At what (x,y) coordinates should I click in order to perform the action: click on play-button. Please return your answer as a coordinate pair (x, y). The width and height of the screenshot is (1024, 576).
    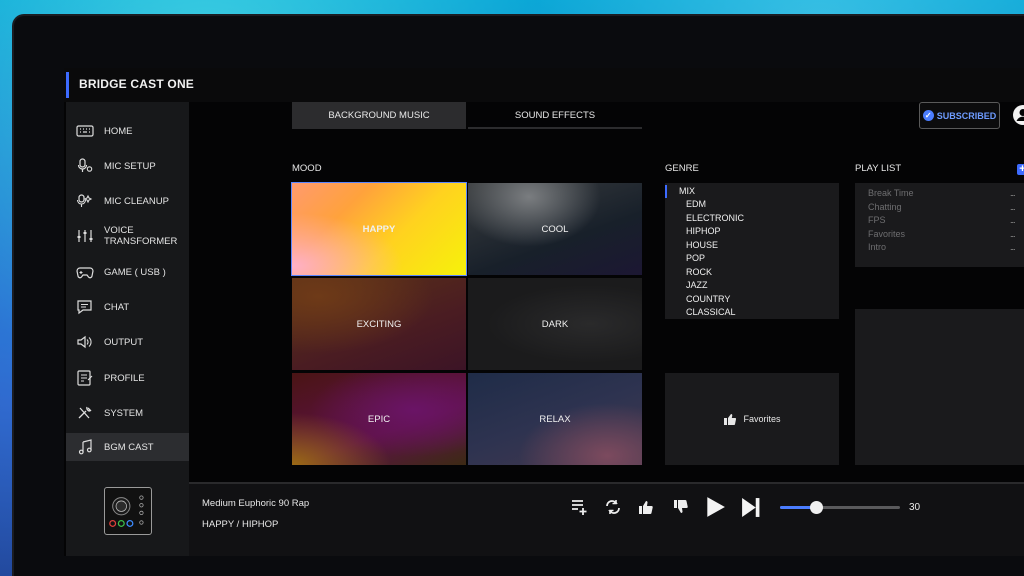
    Looking at the image, I should click on (715, 507).